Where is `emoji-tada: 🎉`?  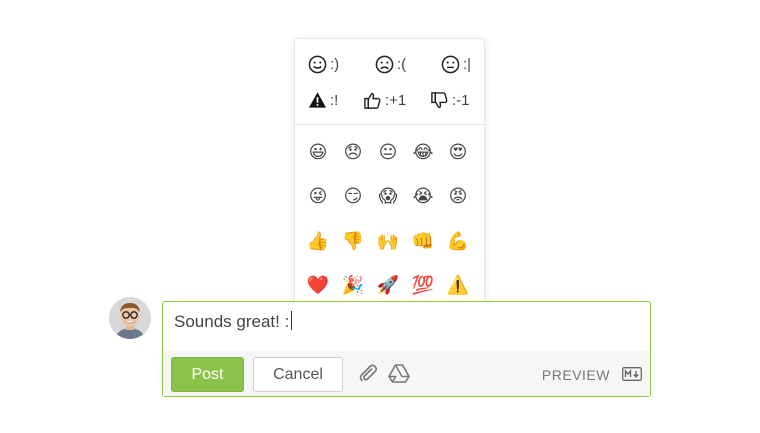 emoji-tada: 🎉 is located at coordinates (353, 285).